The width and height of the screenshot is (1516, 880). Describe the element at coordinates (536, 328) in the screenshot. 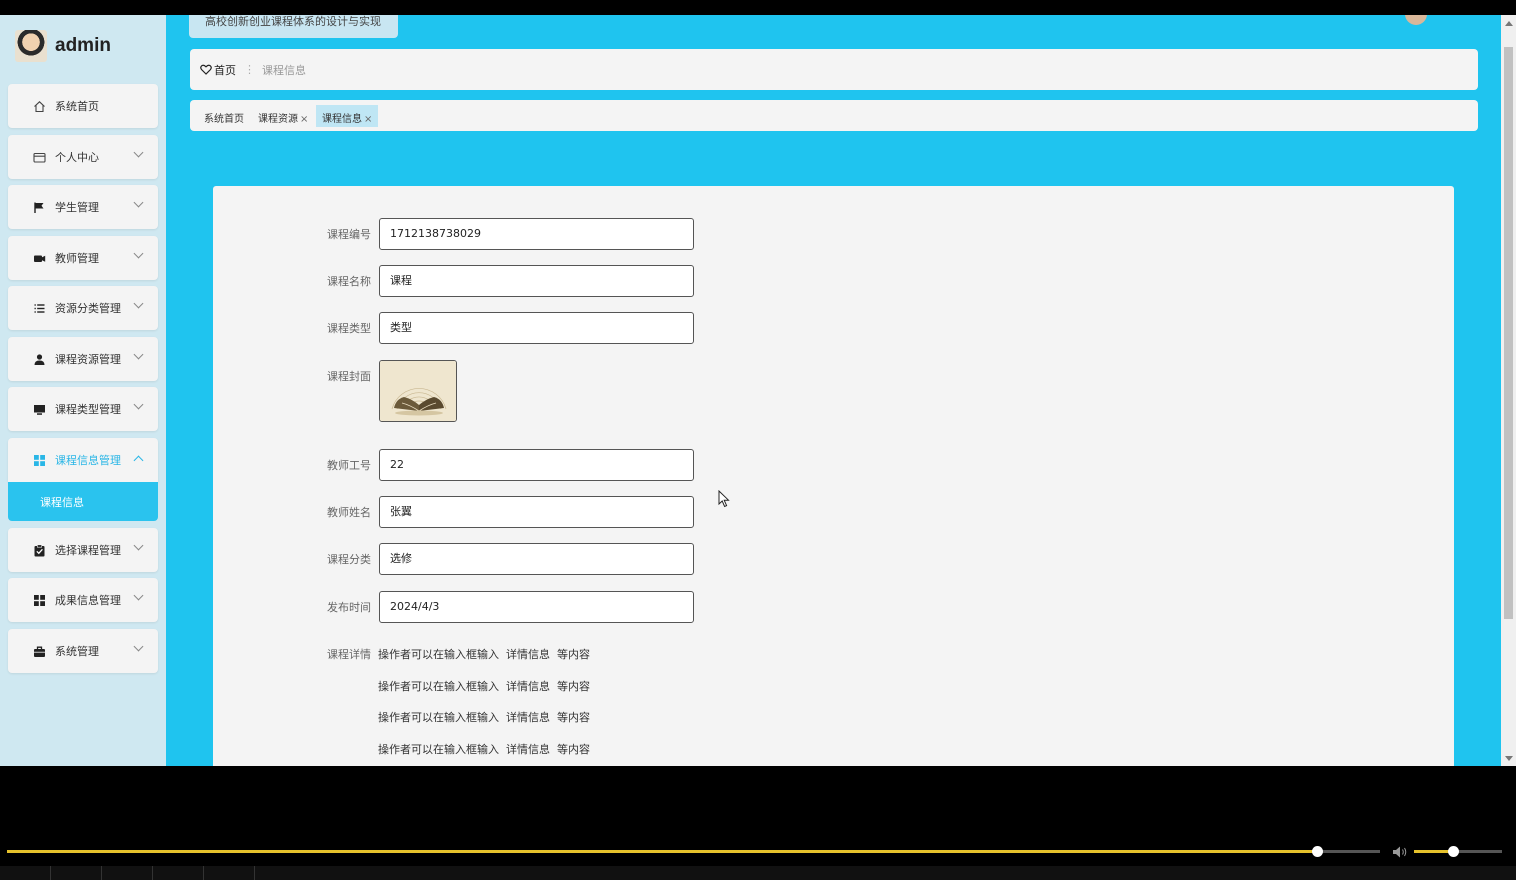

I see `course-type-input: 类型` at that location.